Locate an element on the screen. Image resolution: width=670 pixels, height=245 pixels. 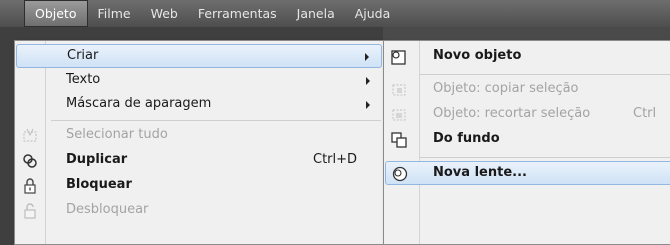
menu-item-mascara-de-aparagem: Máscara de aparagem is located at coordinates (199, 105).